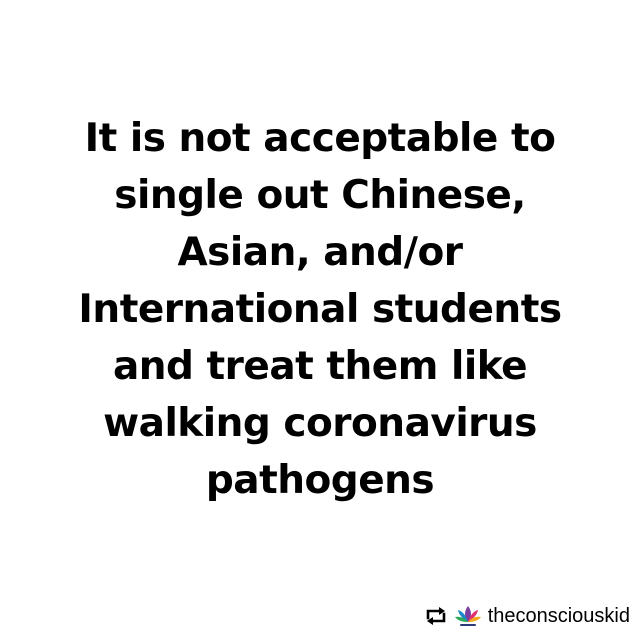  What do you see at coordinates (320, 138) in the screenshot?
I see `message-line-1: It is not acceptable to` at bounding box center [320, 138].